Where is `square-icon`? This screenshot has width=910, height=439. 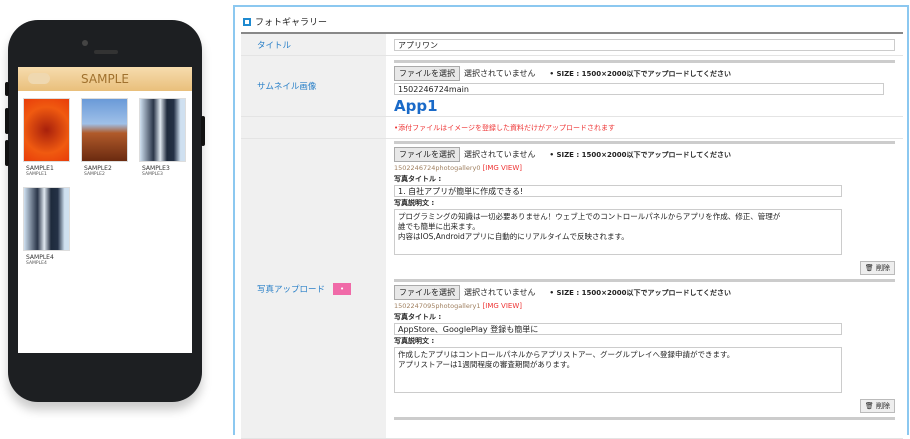
square-icon is located at coordinates (247, 21).